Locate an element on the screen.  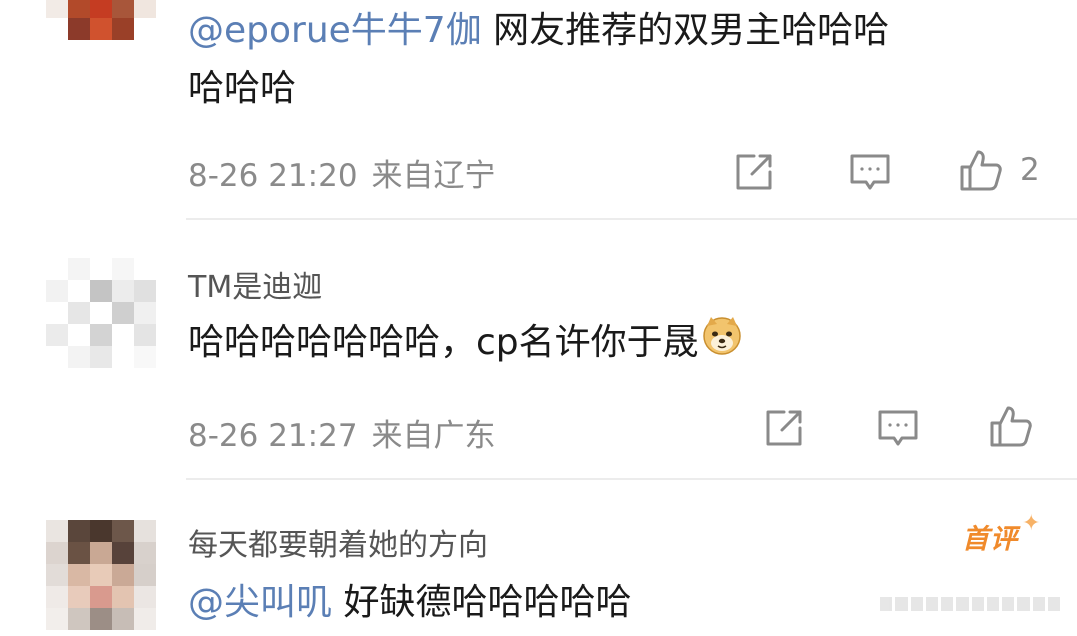
like-button: 2 is located at coordinates (999, 170).